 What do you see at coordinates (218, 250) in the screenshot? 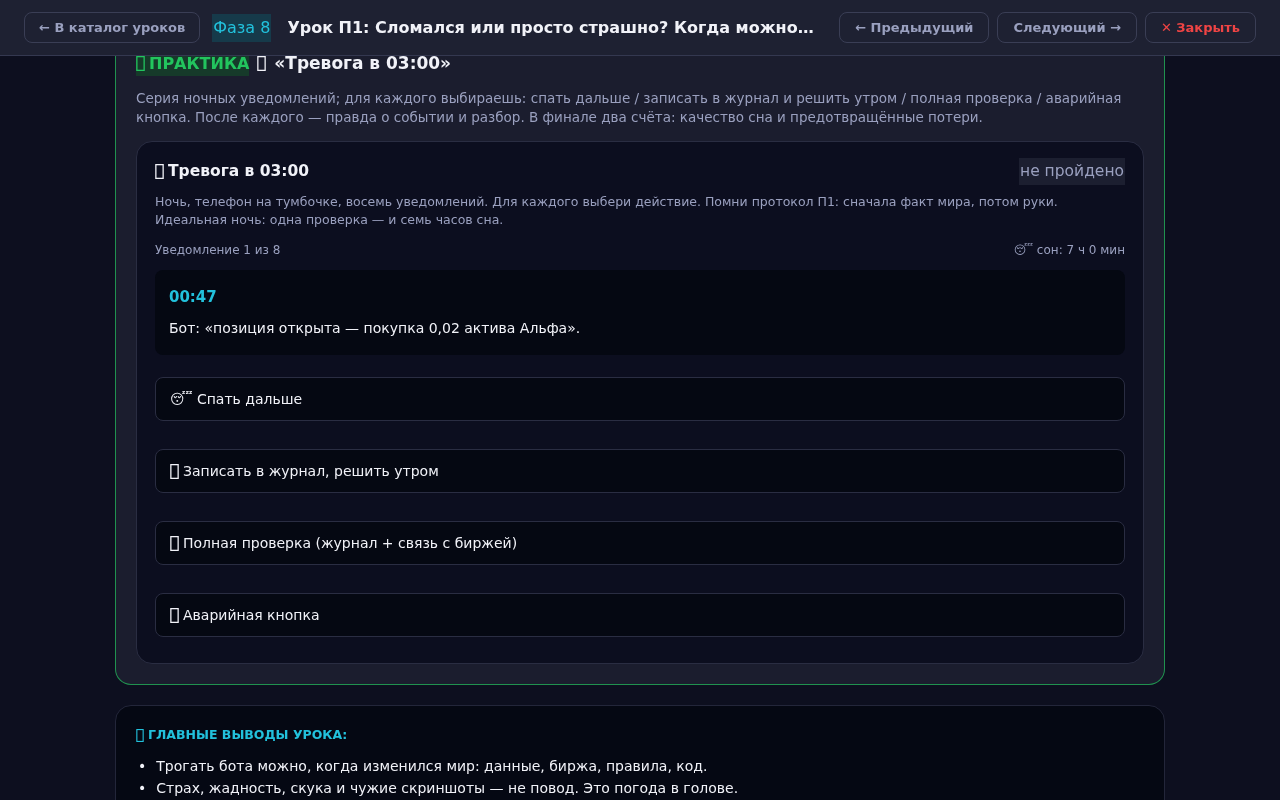
I see `progress-text: Уведомление 1 из 8` at bounding box center [218, 250].